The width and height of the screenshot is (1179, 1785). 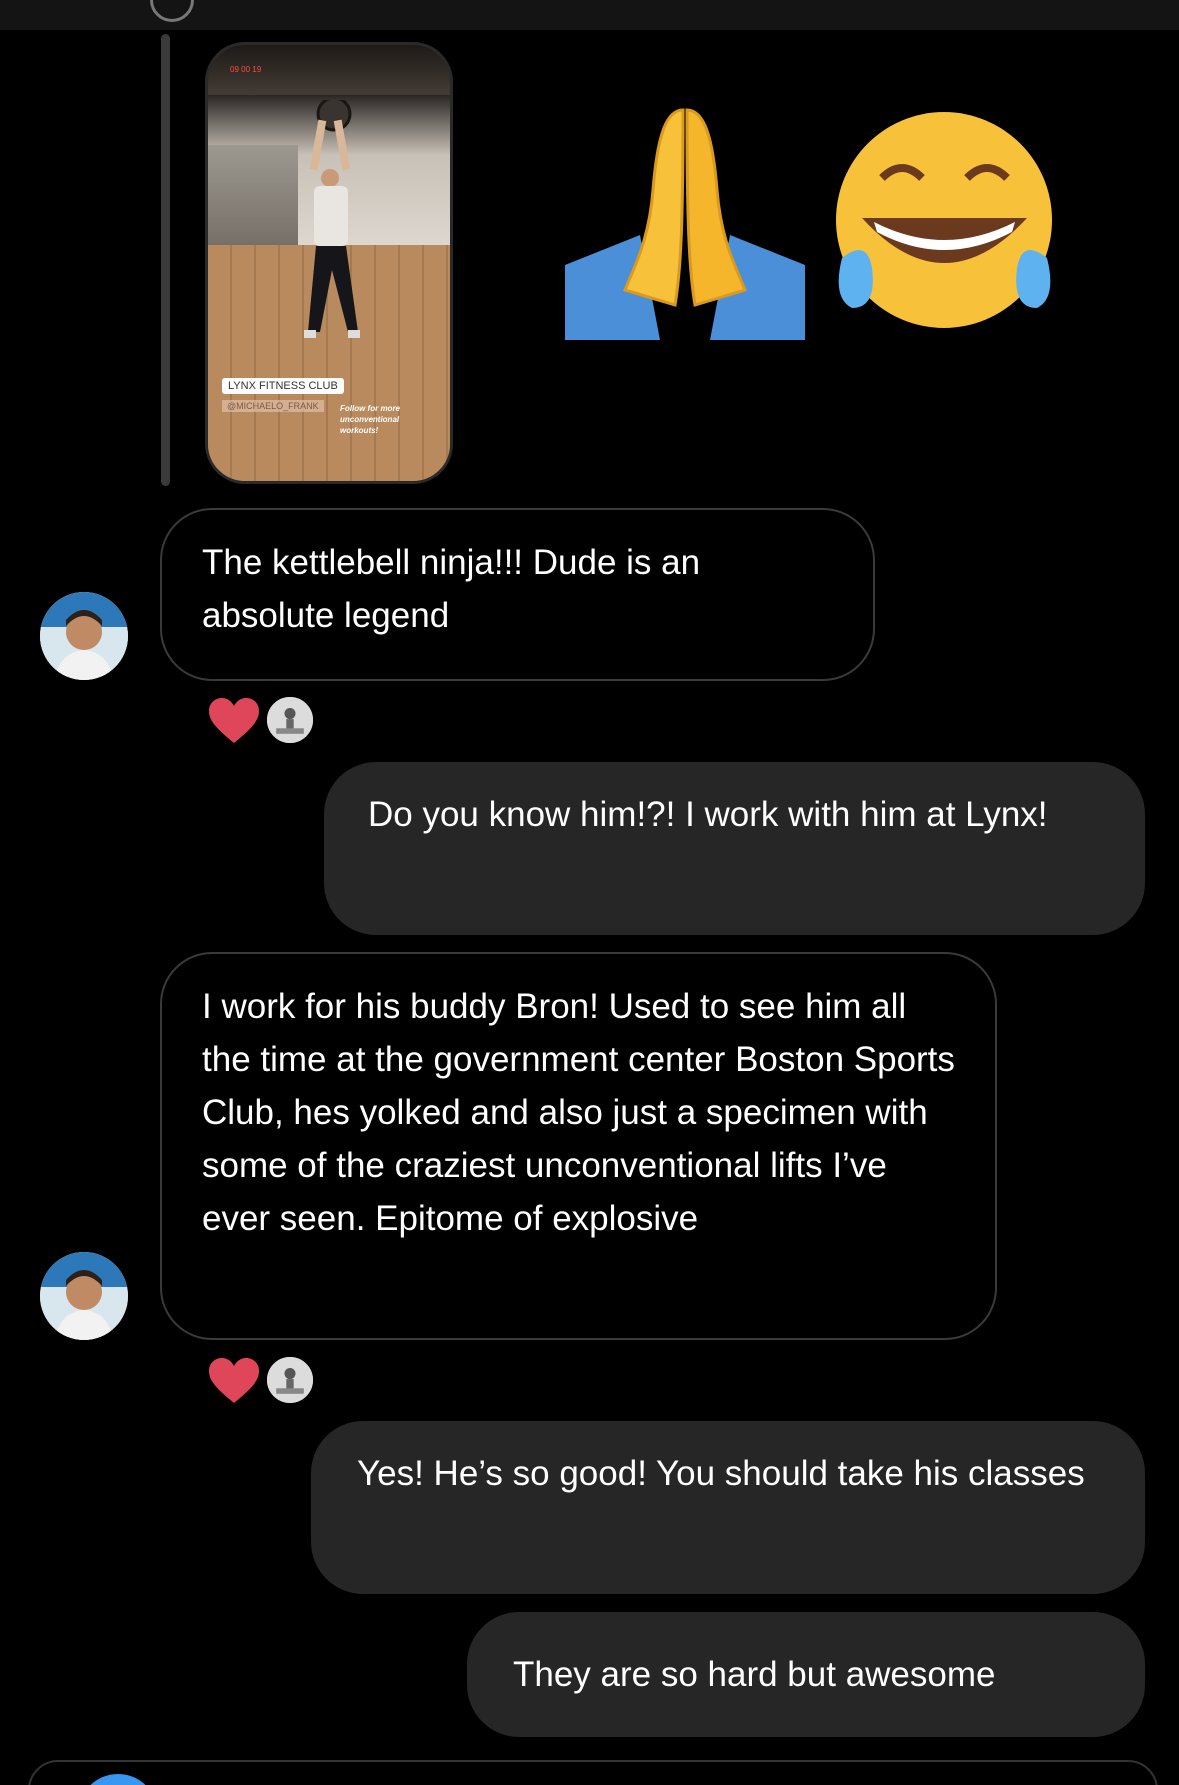 I want to click on story-timestamp: 09 00 19, so click(x=246, y=69).